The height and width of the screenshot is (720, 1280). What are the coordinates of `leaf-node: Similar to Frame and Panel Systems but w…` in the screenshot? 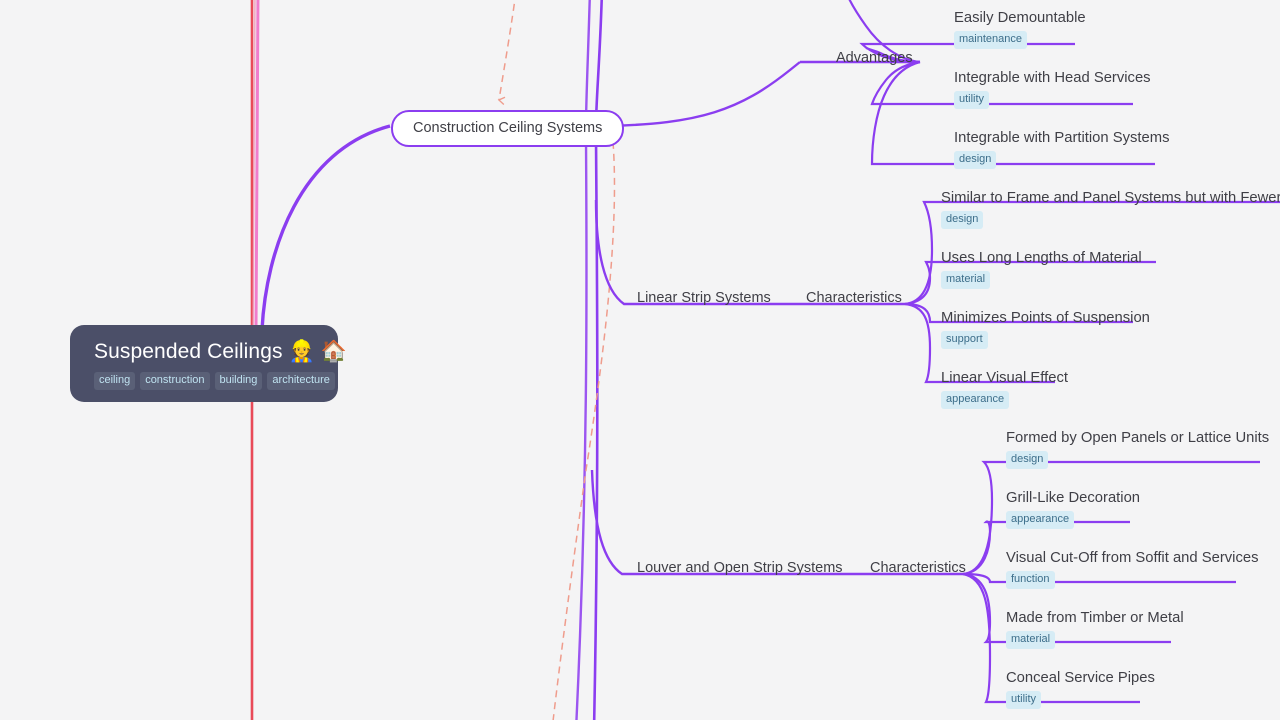 It's located at (1110, 209).